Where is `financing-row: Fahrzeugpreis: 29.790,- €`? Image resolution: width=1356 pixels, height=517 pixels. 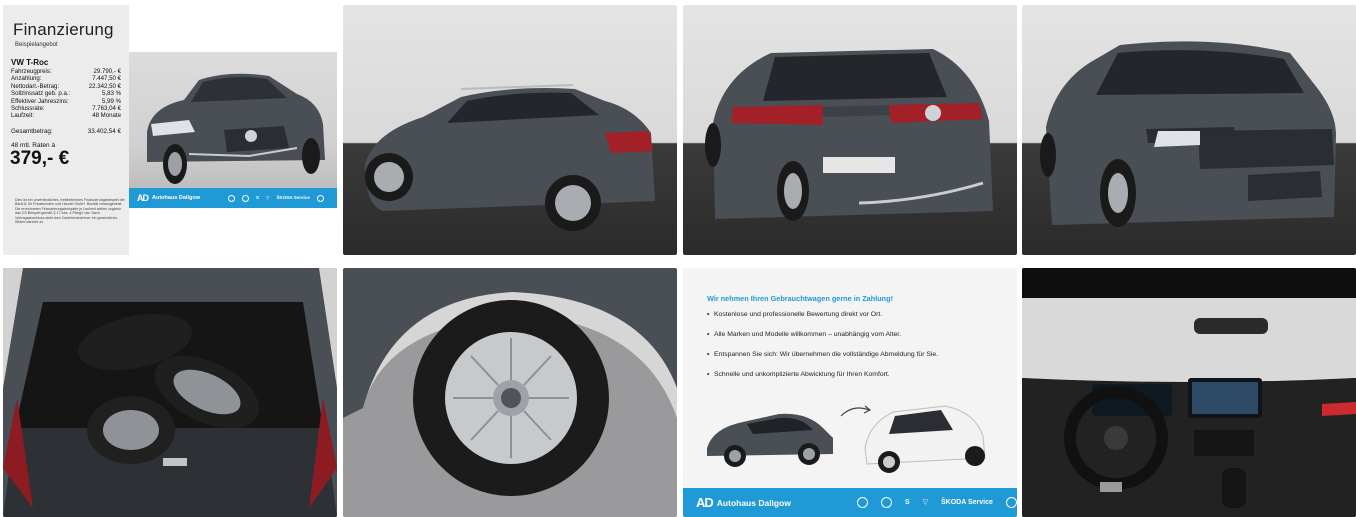 financing-row: Fahrzeugpreis: 29.790,- € is located at coordinates (66, 71).